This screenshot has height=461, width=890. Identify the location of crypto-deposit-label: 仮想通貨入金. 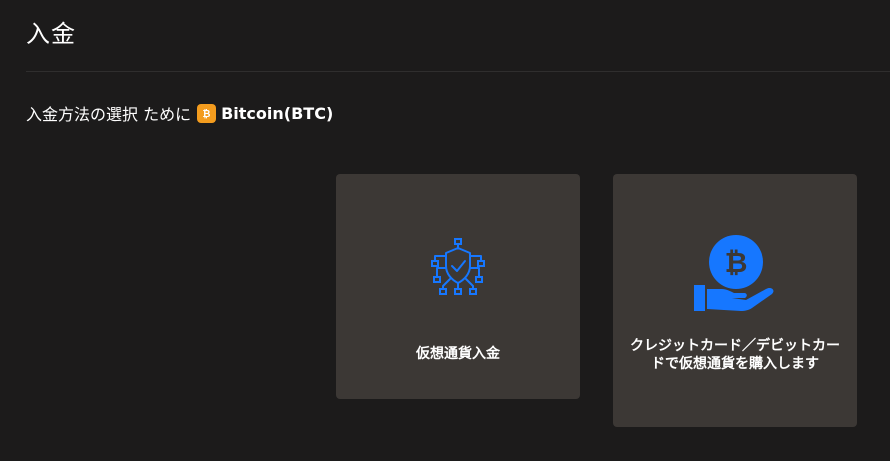
(458, 354).